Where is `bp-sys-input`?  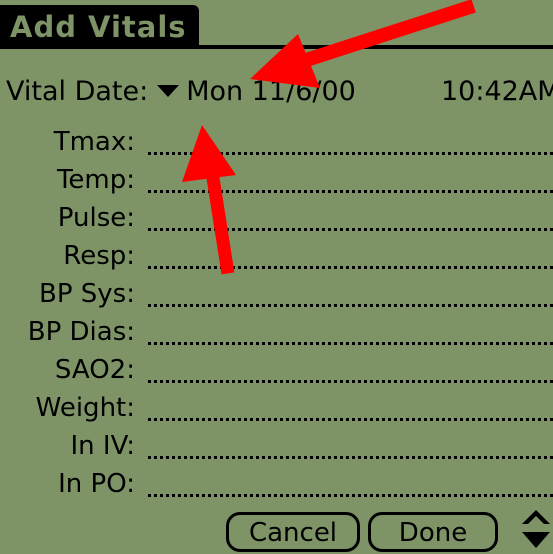 bp-sys-input is located at coordinates (350, 305).